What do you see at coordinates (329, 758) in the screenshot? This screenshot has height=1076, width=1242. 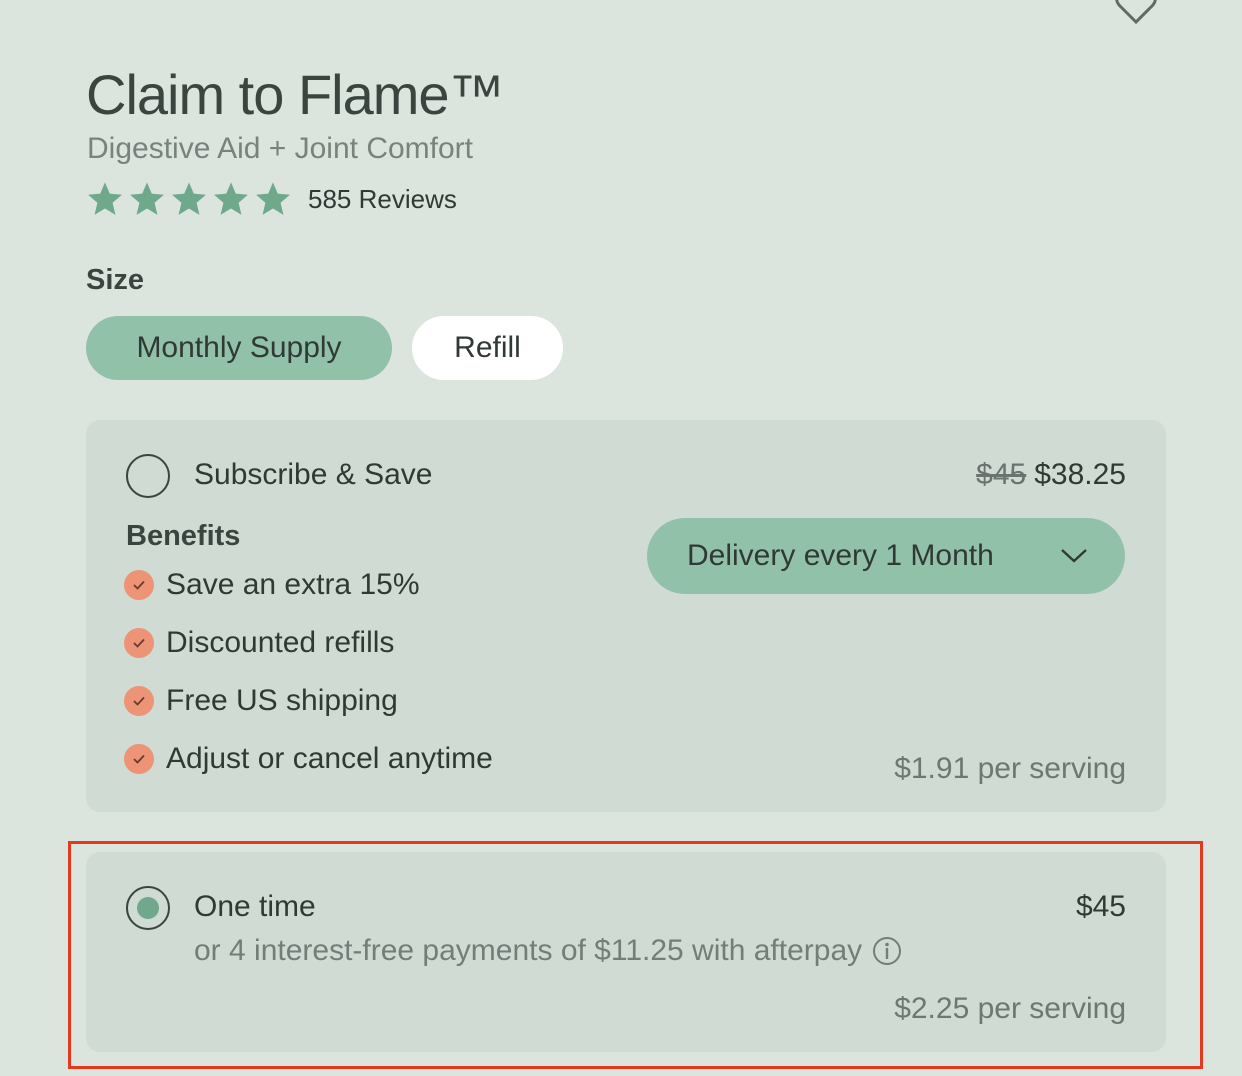 I see `benefit-label: Adjust or cancel anytime` at bounding box center [329, 758].